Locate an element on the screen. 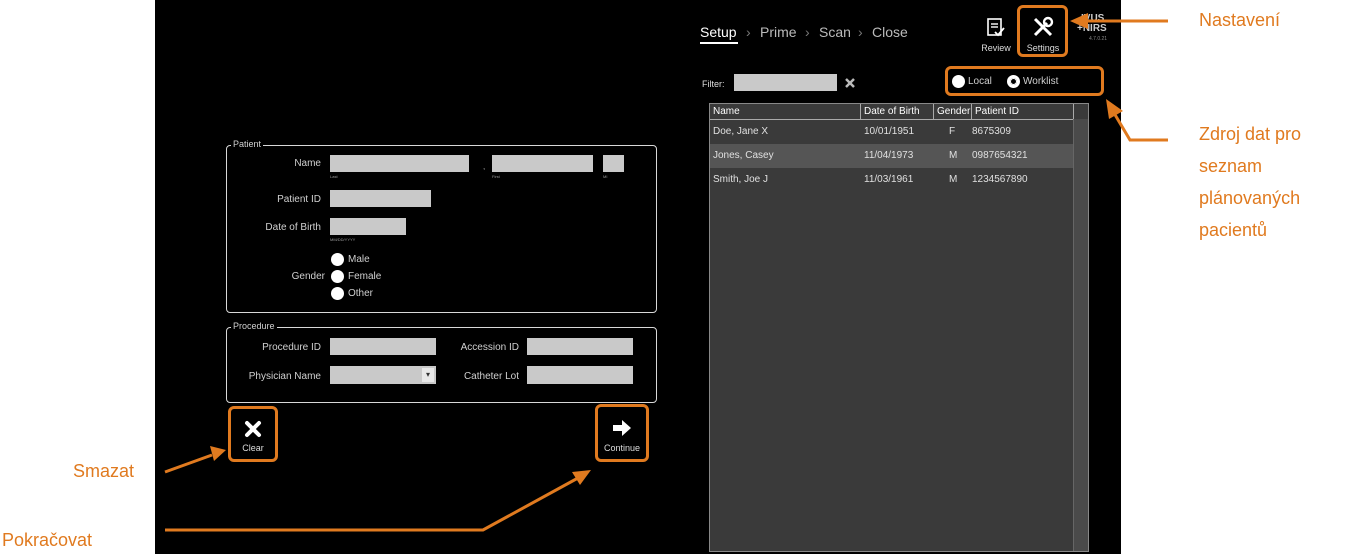 The width and height of the screenshot is (1351, 554). clear-filter-icon is located at coordinates (850, 83).